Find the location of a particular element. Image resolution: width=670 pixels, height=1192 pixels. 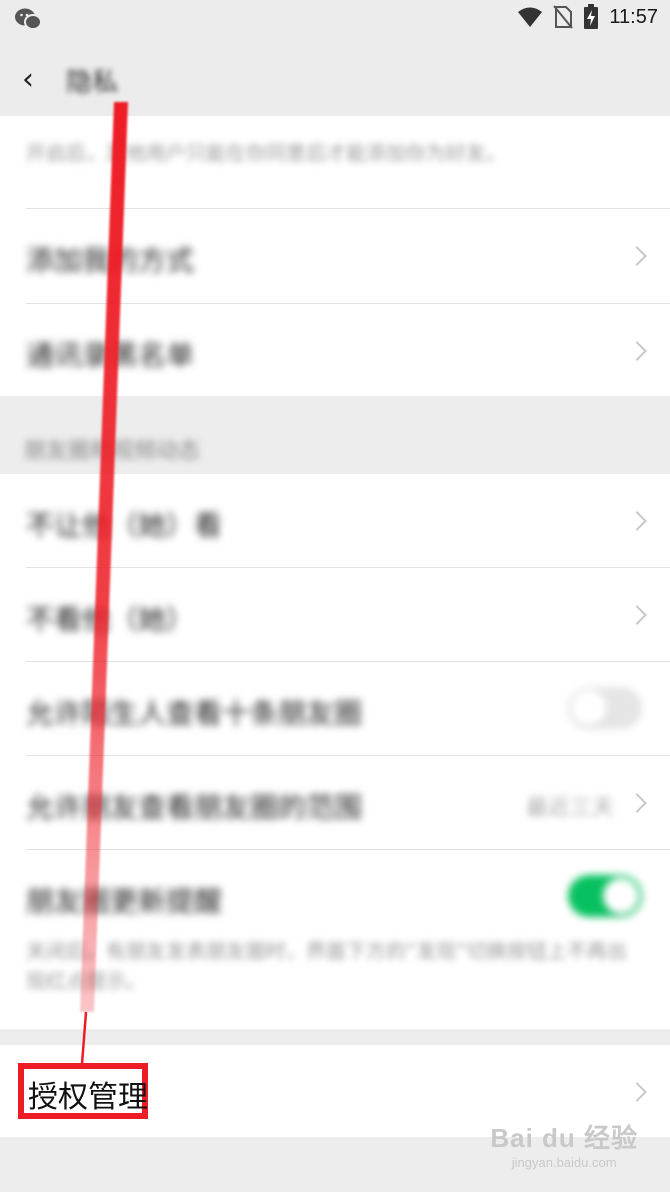

row-label: 不让他（她）看 is located at coordinates (124, 525).